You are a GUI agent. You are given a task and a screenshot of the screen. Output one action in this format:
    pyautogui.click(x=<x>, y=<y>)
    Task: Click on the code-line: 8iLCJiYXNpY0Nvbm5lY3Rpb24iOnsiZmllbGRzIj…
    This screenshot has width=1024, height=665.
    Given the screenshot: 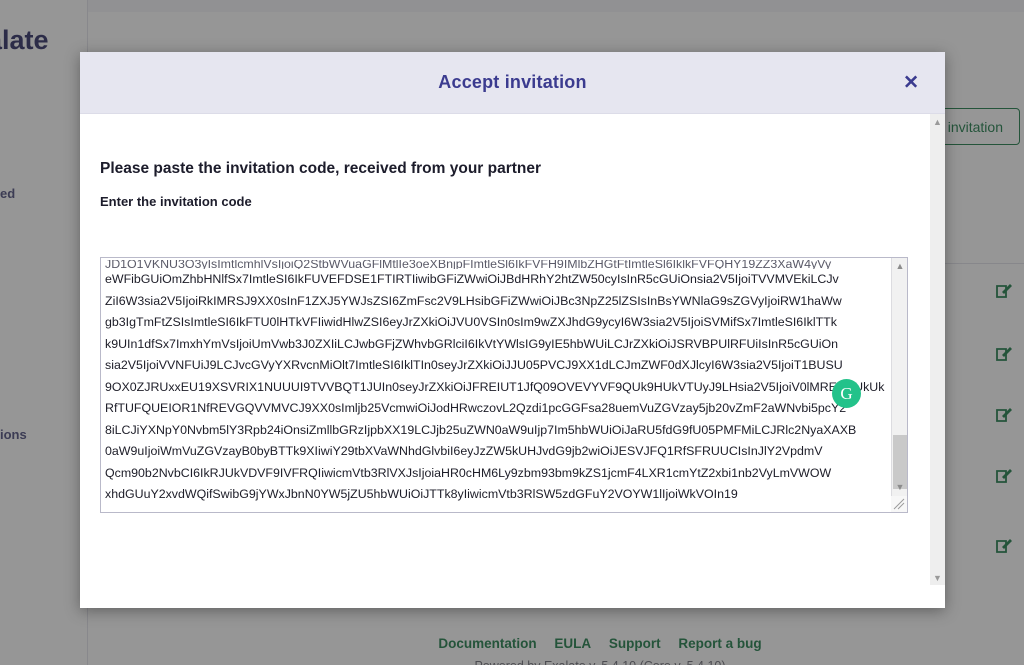 What is the action you would take?
    pyautogui.click(x=481, y=429)
    